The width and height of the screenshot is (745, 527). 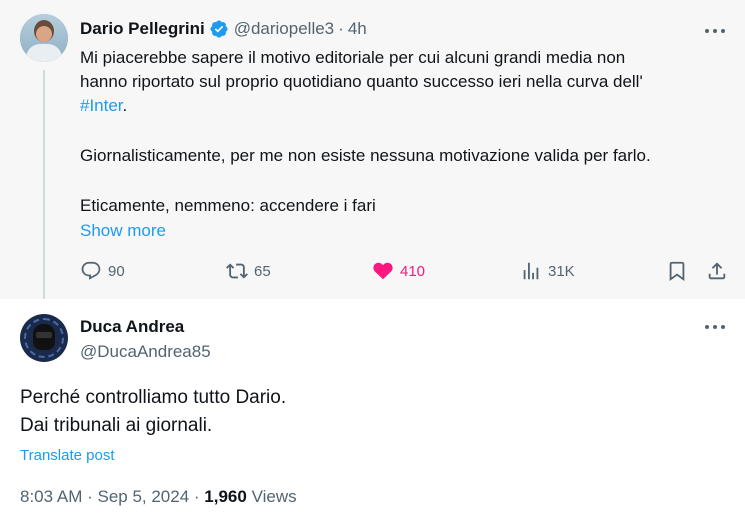 I want to click on bookmark-button, so click(x=680, y=271).